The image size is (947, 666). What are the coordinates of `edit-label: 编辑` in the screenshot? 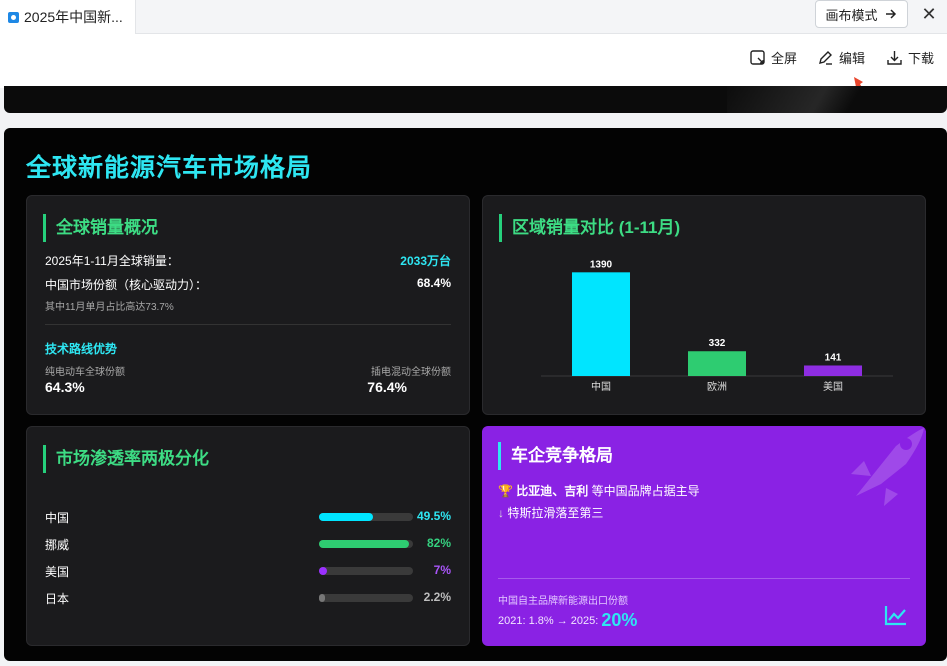 It's located at (852, 58).